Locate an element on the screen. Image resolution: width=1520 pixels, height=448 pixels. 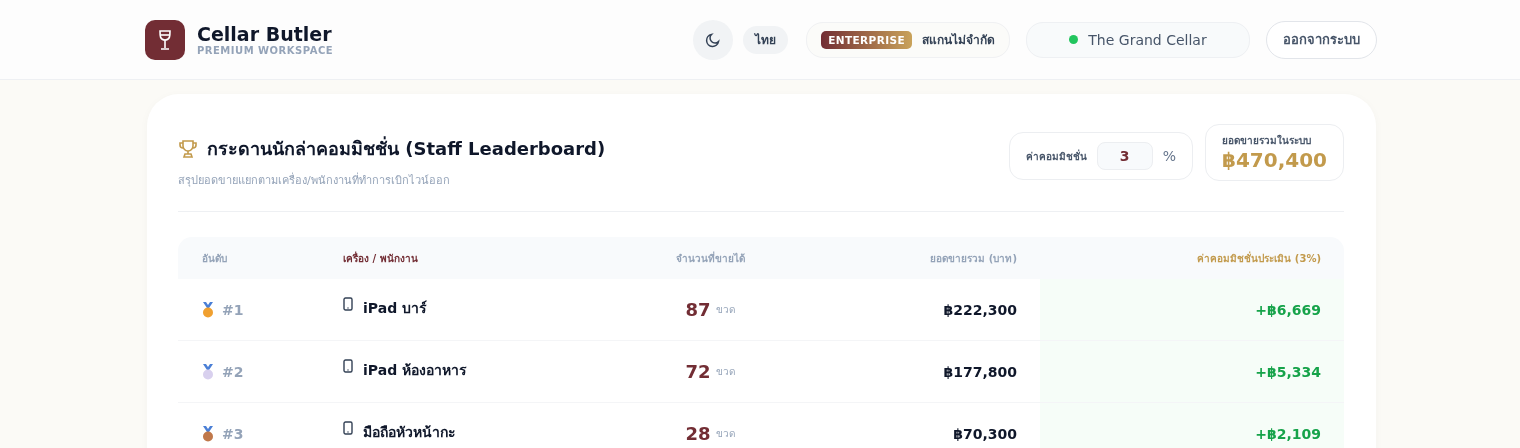
sales-amount: ฿177,800 is located at coordinates (980, 371).